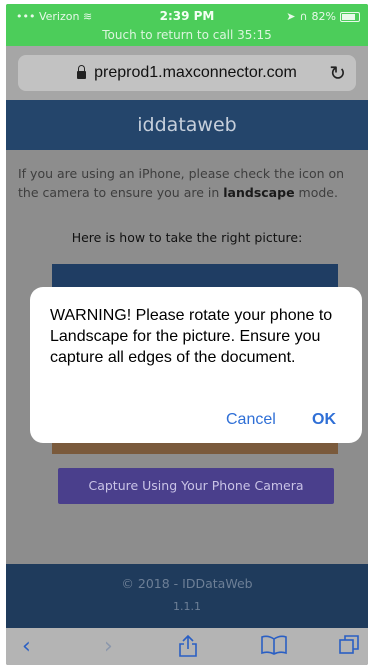 This screenshot has height=669, width=372. I want to click on bookmarks-icon, so click(274, 648).